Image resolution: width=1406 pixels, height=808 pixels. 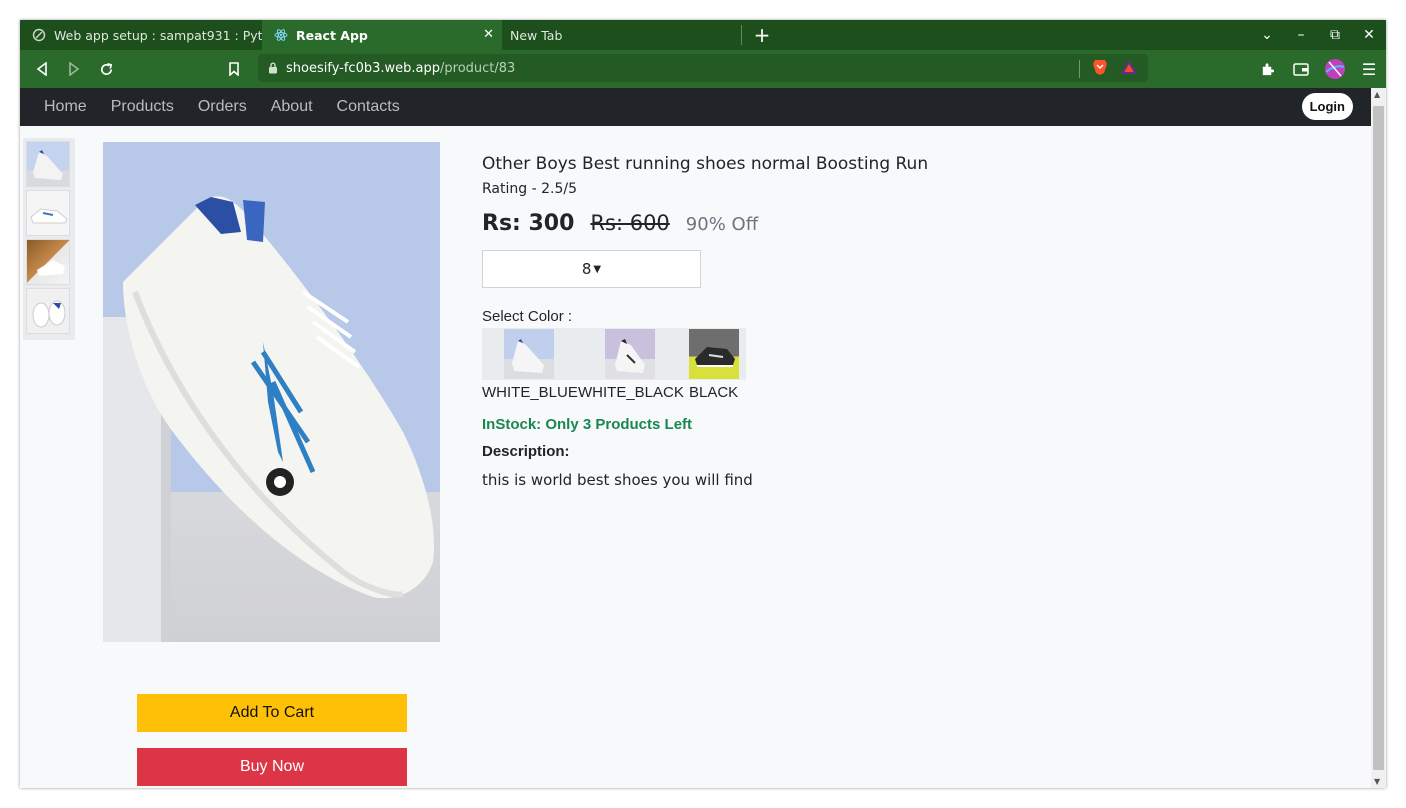 I want to click on price-row: Rs: 300 Rs: 600 90% Off, so click(x=705, y=223).